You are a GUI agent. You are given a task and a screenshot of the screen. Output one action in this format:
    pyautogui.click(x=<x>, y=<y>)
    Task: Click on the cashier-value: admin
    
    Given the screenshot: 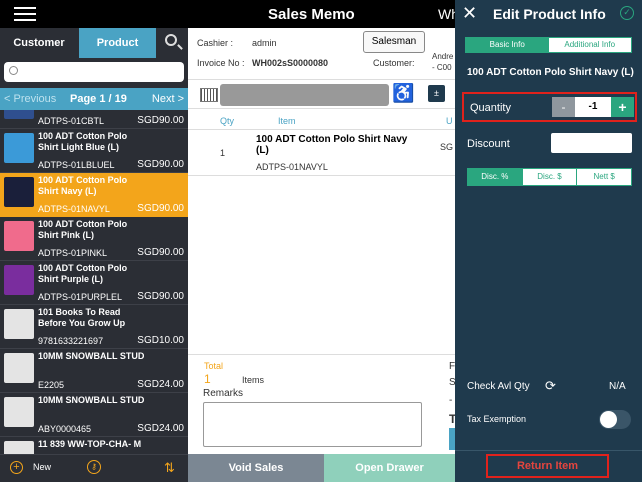 What is the action you would take?
    pyautogui.click(x=264, y=43)
    